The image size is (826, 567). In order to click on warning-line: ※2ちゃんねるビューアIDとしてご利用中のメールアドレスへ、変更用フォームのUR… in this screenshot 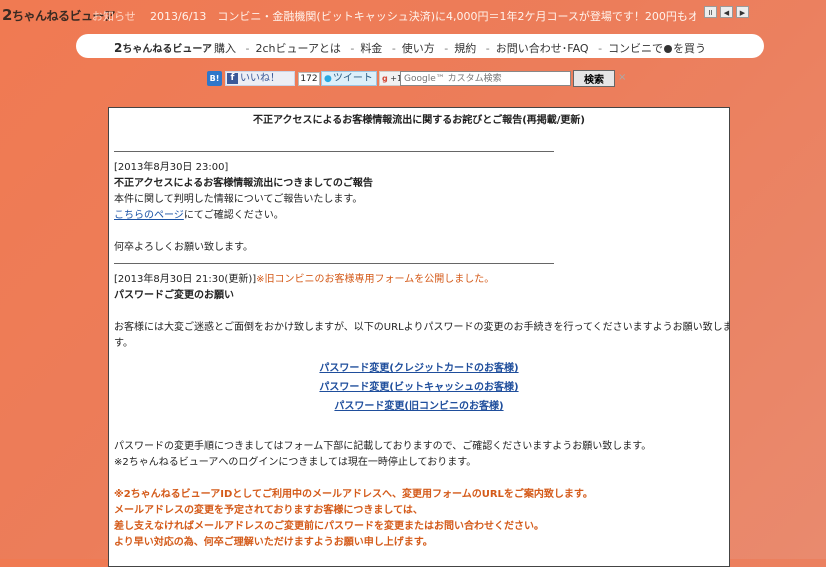, I will do `click(353, 494)`.